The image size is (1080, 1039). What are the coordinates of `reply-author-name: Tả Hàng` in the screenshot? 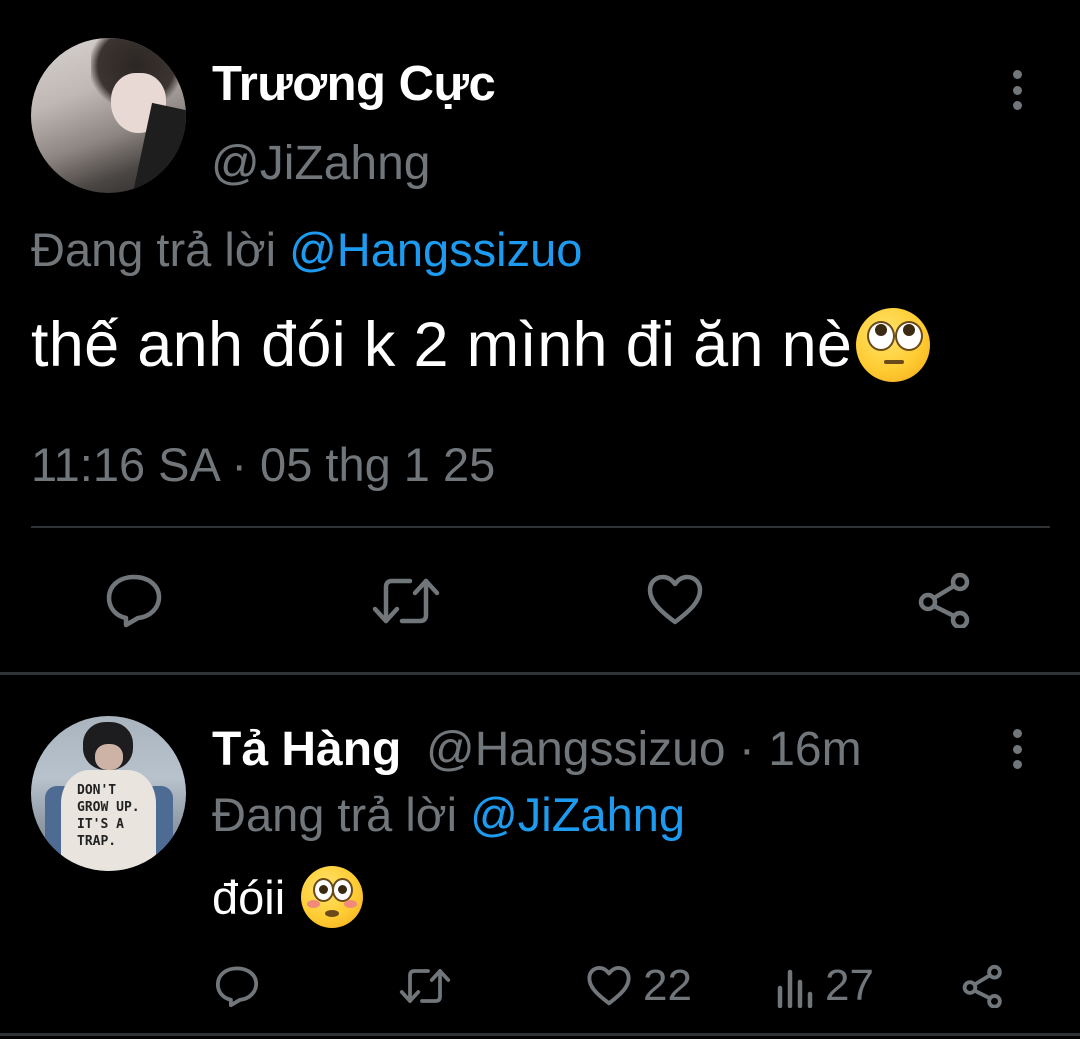 It's located at (306, 749).